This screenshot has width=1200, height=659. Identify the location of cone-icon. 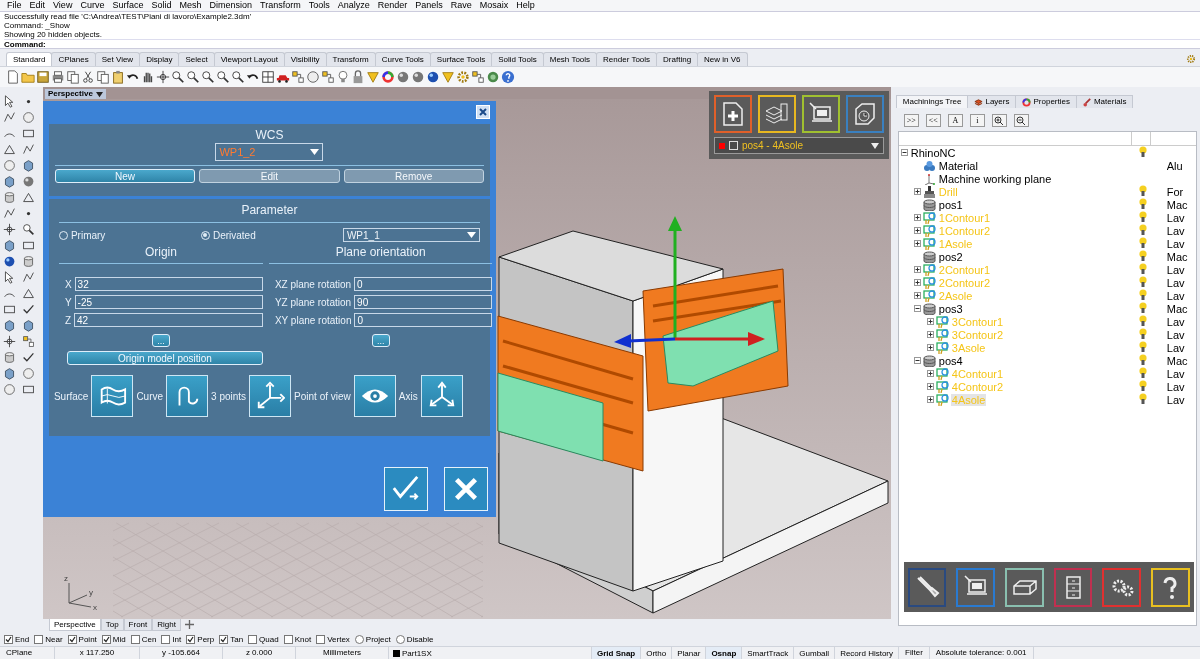
(448, 77).